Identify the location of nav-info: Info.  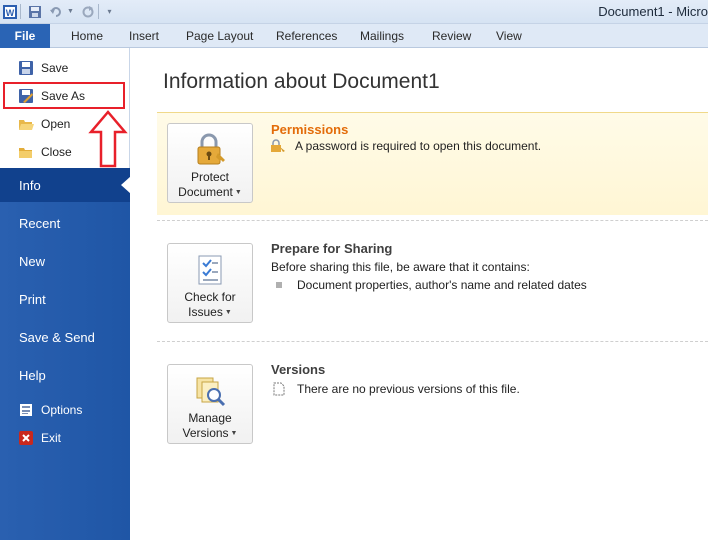
(65, 185).